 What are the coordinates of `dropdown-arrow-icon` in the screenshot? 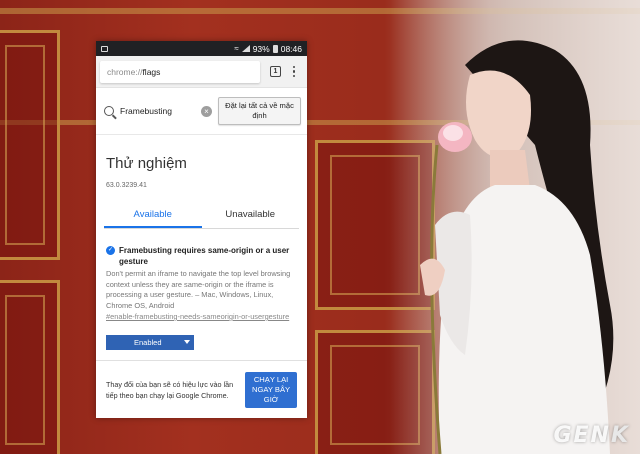 It's located at (187, 341).